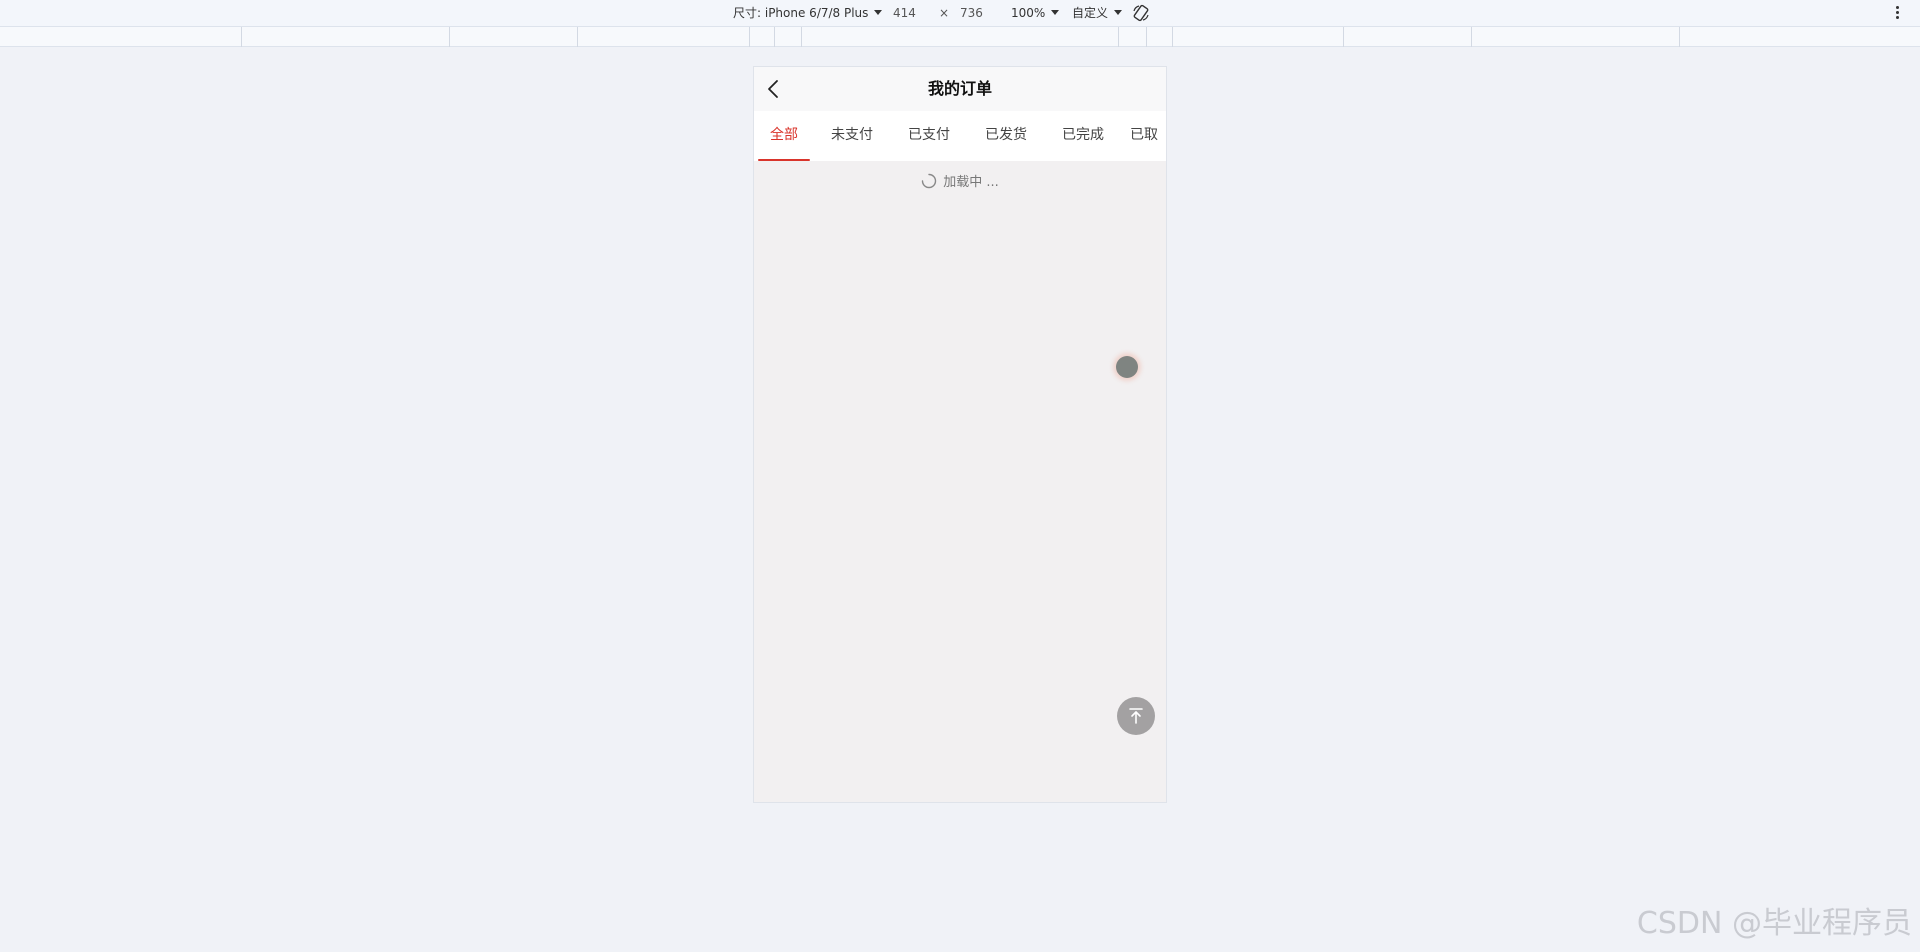 The height and width of the screenshot is (952, 1920). I want to click on throttle-select: 自定义, so click(1097, 13).